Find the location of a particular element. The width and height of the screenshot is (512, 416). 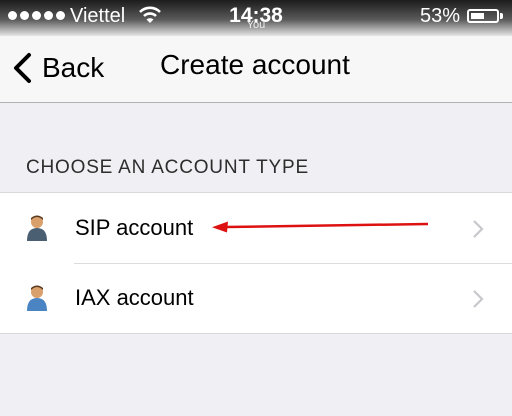

iax-account-label: IAX account is located at coordinates (134, 297).